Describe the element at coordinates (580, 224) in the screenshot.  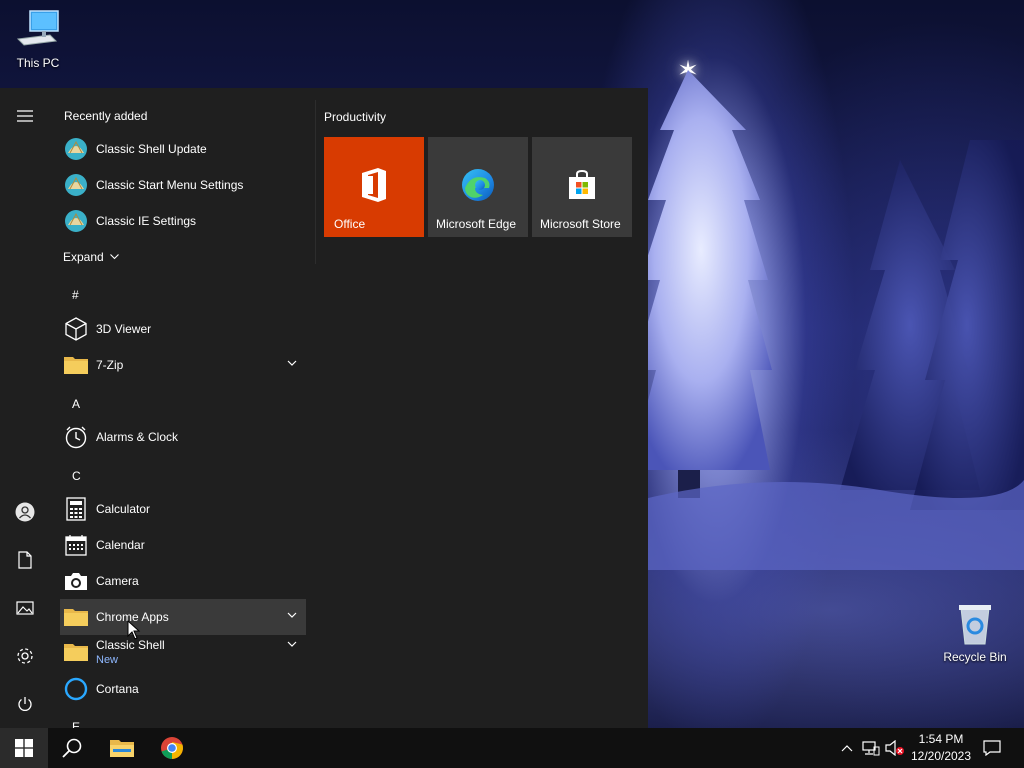
I see `tile-label: Microsoft Store` at that location.